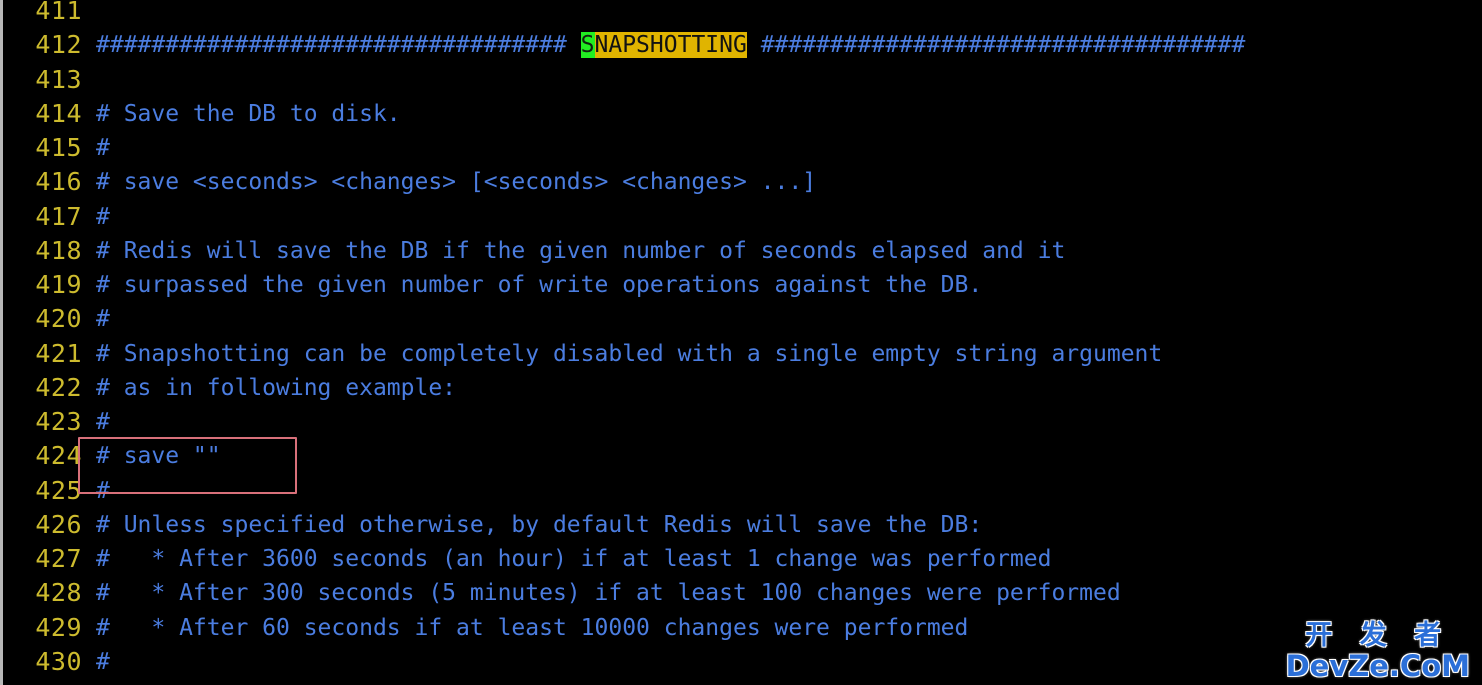 The image size is (1482, 685). I want to click on search-match-highlight: NAPSHOTTING, so click(670, 45).